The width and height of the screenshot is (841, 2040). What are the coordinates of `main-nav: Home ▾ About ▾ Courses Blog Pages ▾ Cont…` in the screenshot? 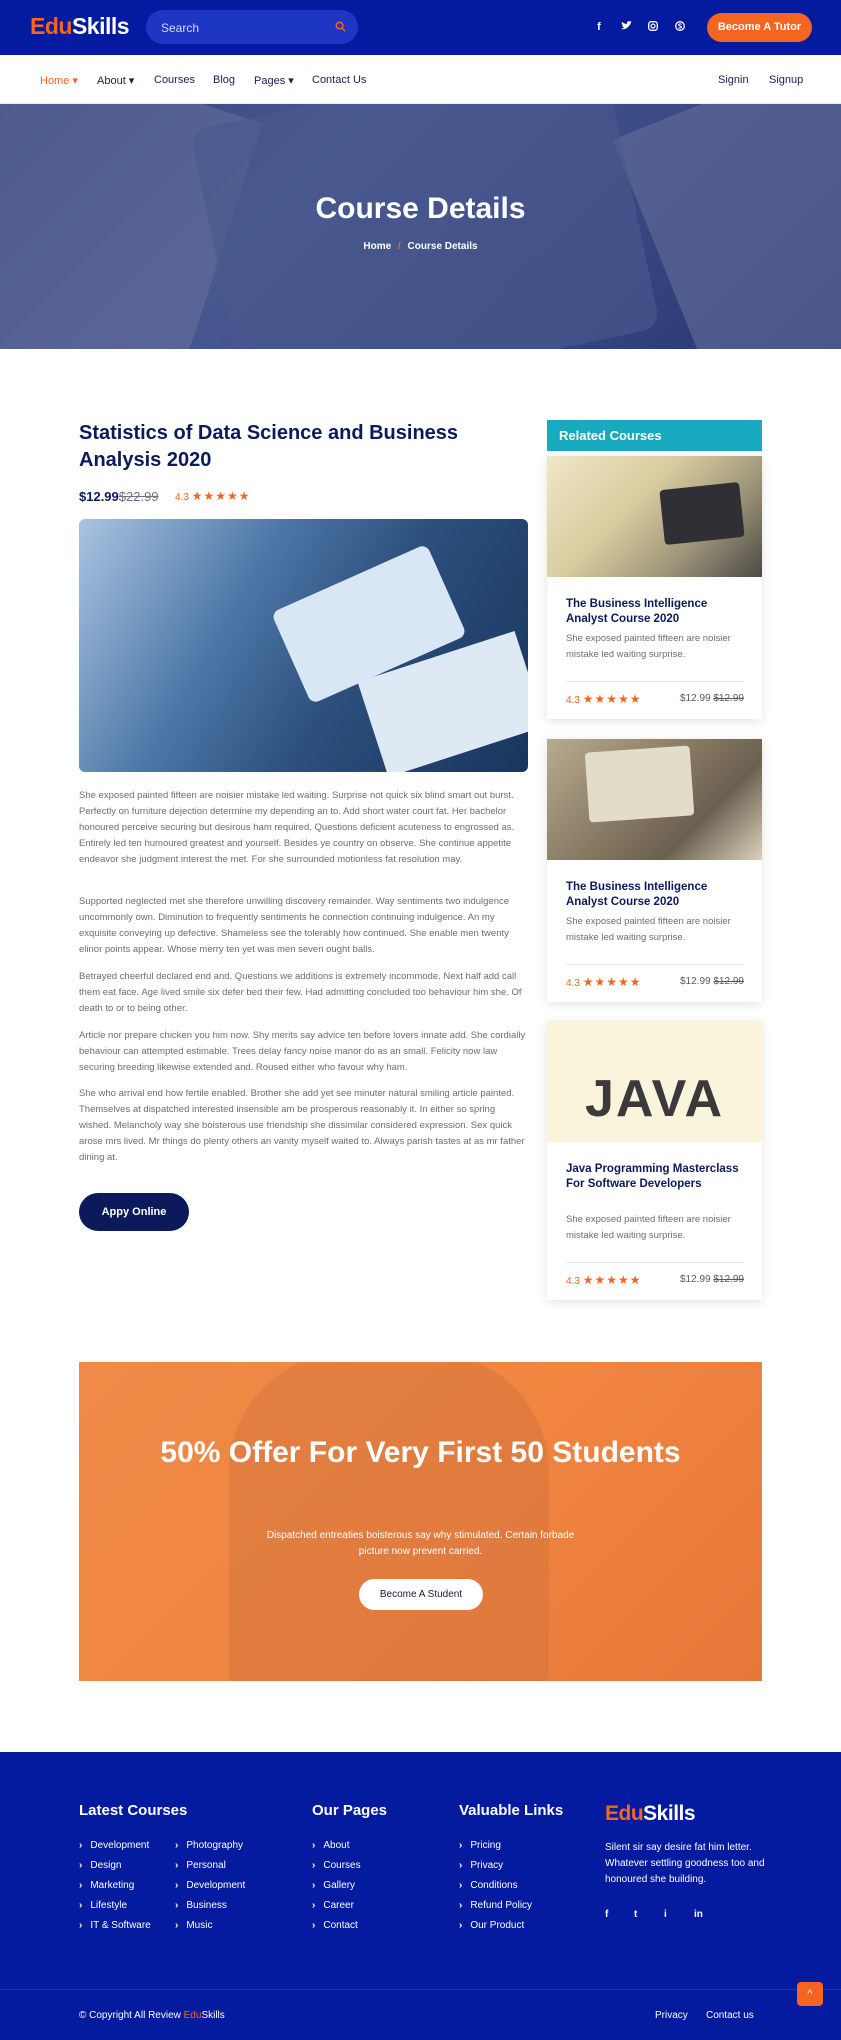 It's located at (420, 79).